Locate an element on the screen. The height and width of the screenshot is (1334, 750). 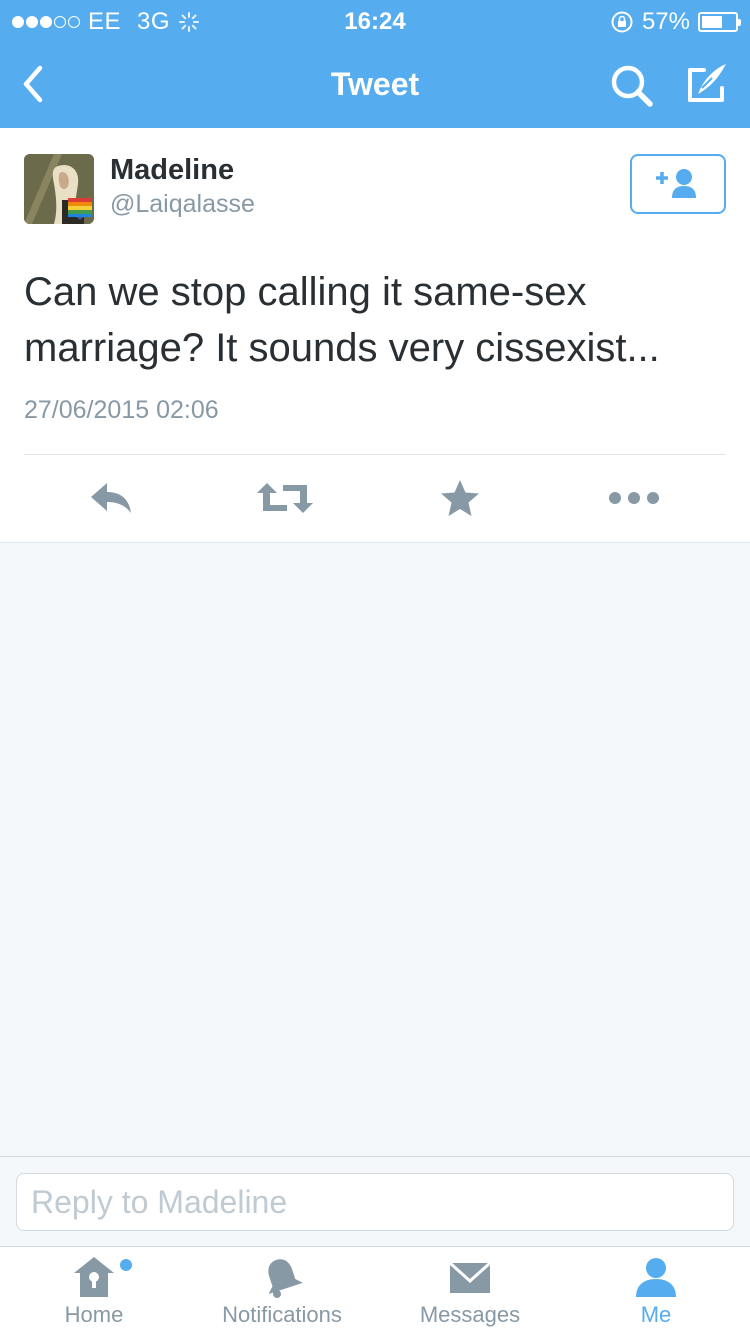
person-icon is located at coordinates (656, 1277).